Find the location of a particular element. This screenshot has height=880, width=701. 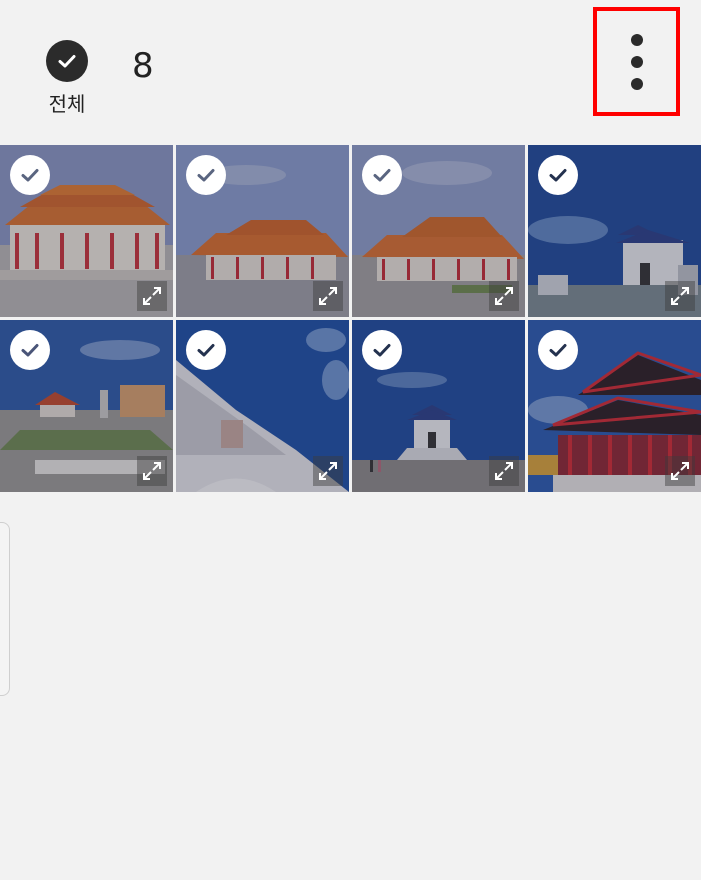

select-all-toggle: 전체 is located at coordinates (67, 78).